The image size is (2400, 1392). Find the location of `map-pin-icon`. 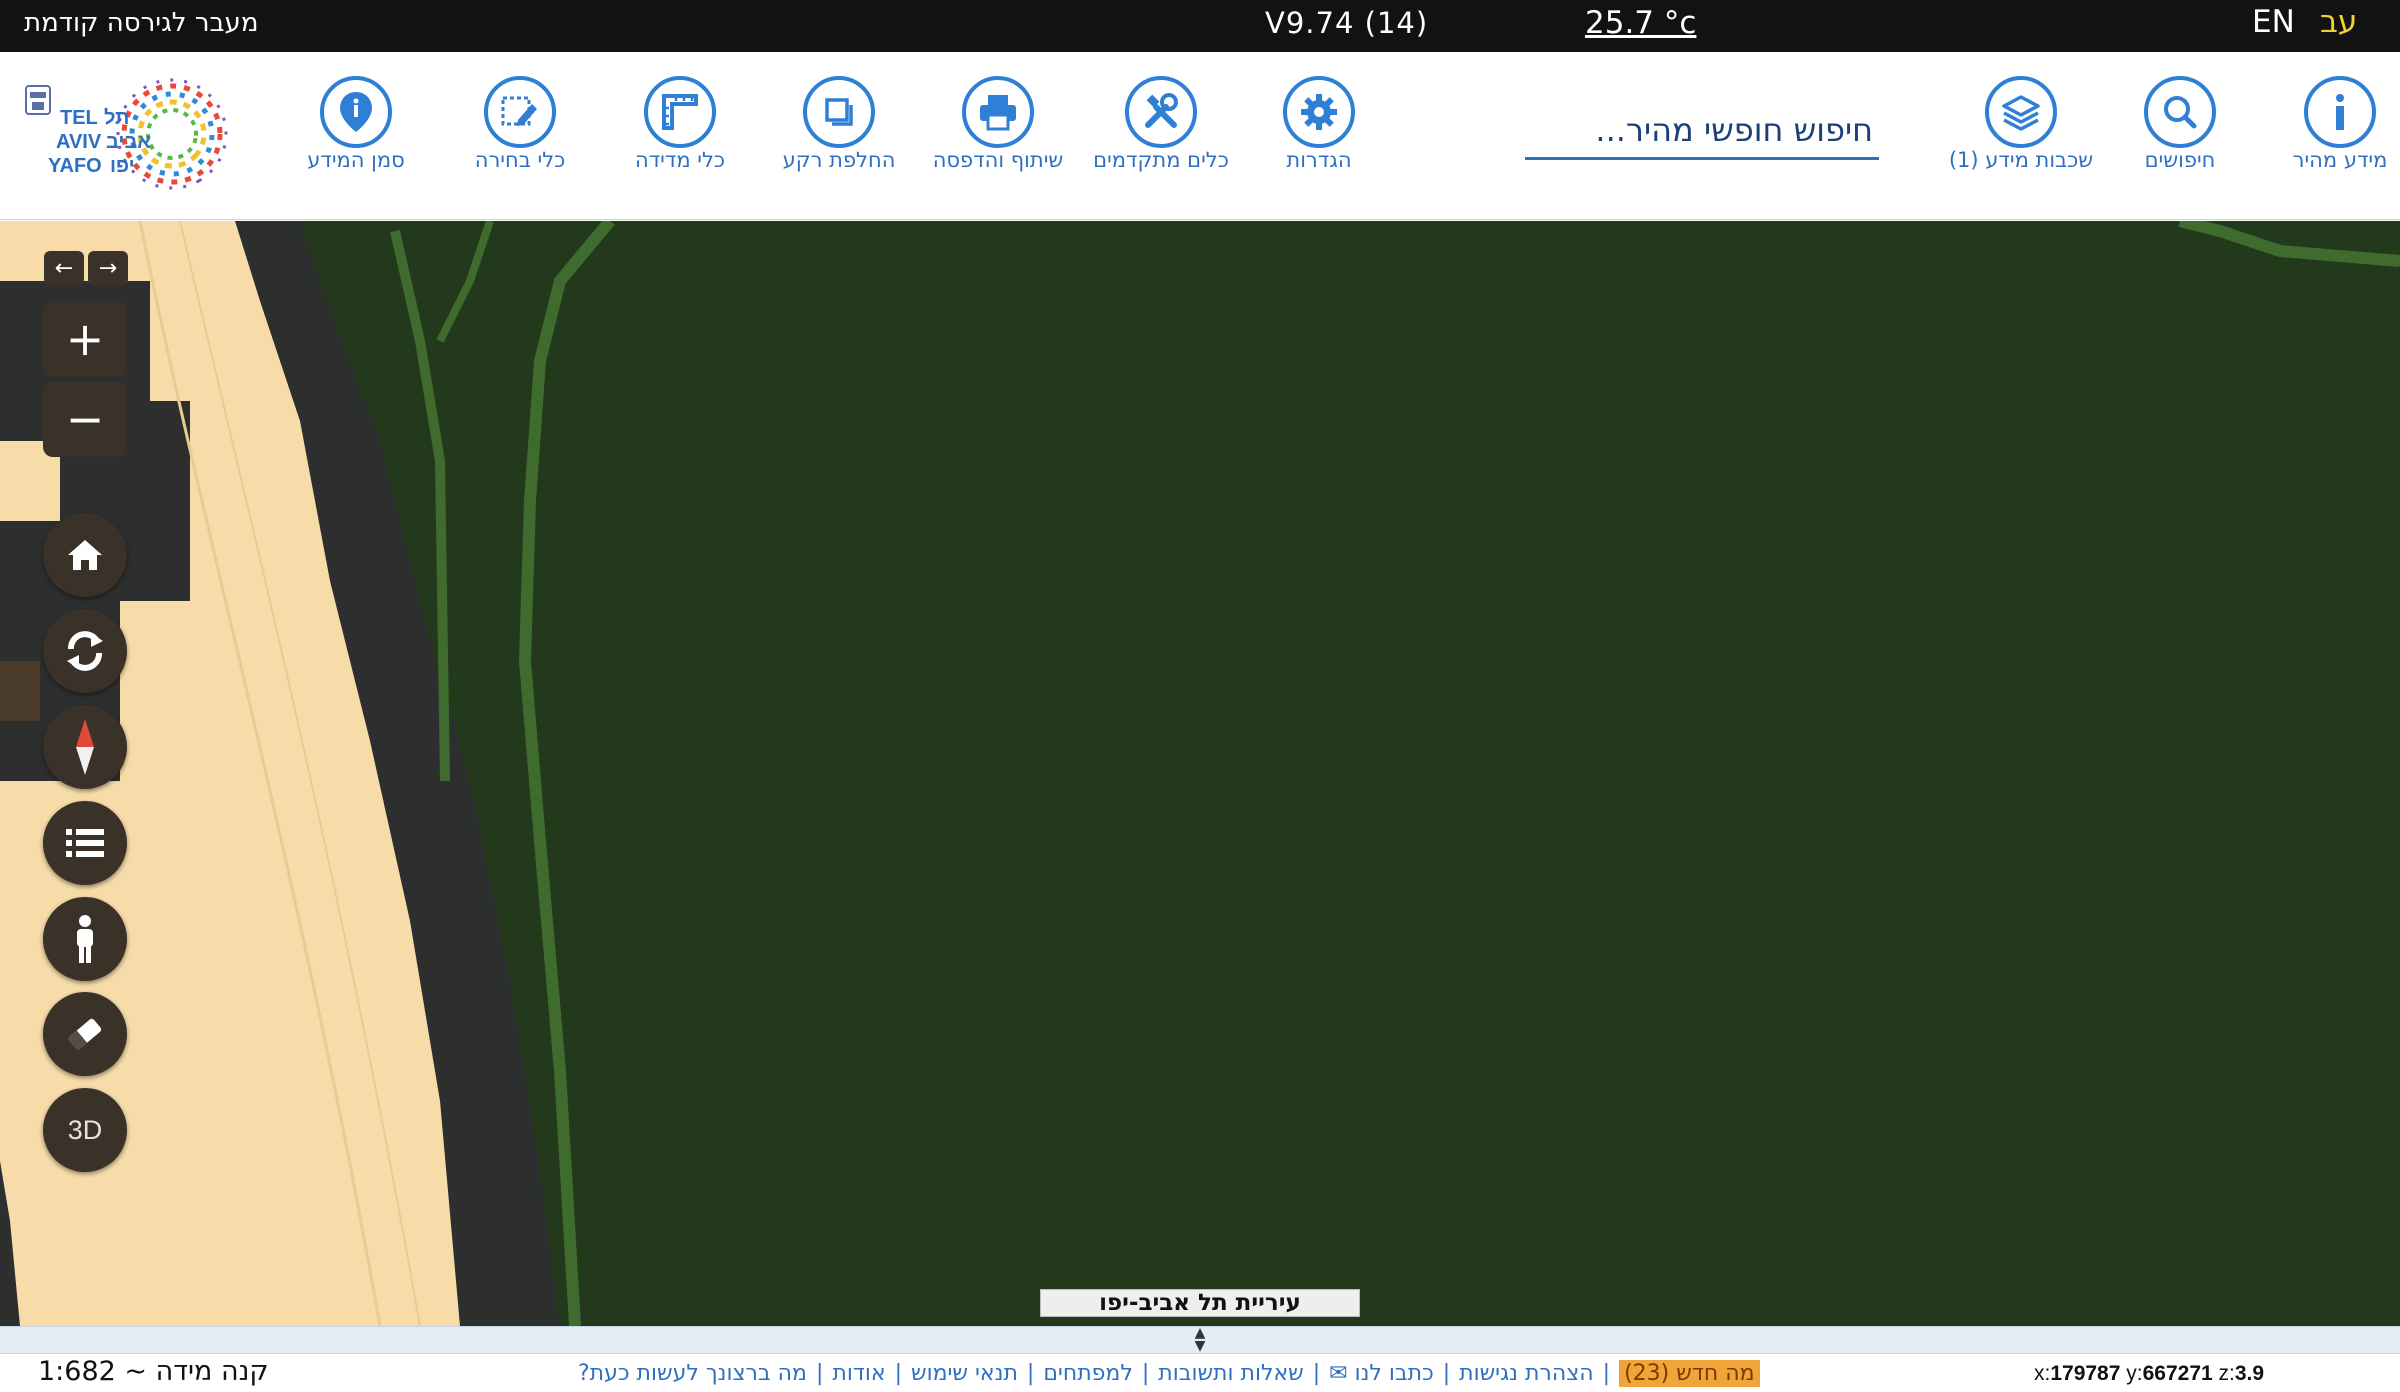

map-pin-icon is located at coordinates (356, 112).